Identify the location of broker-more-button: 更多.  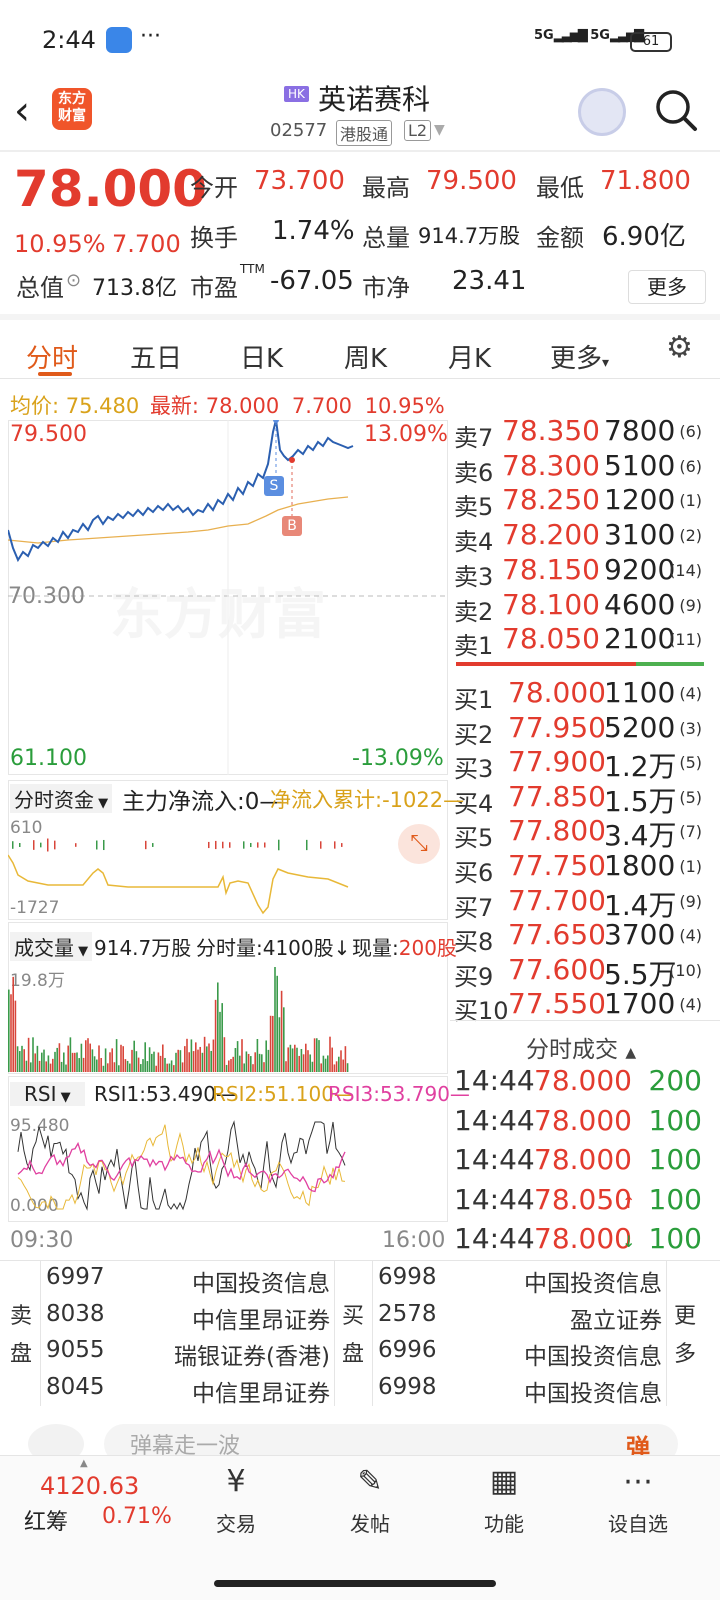
(686, 1336).